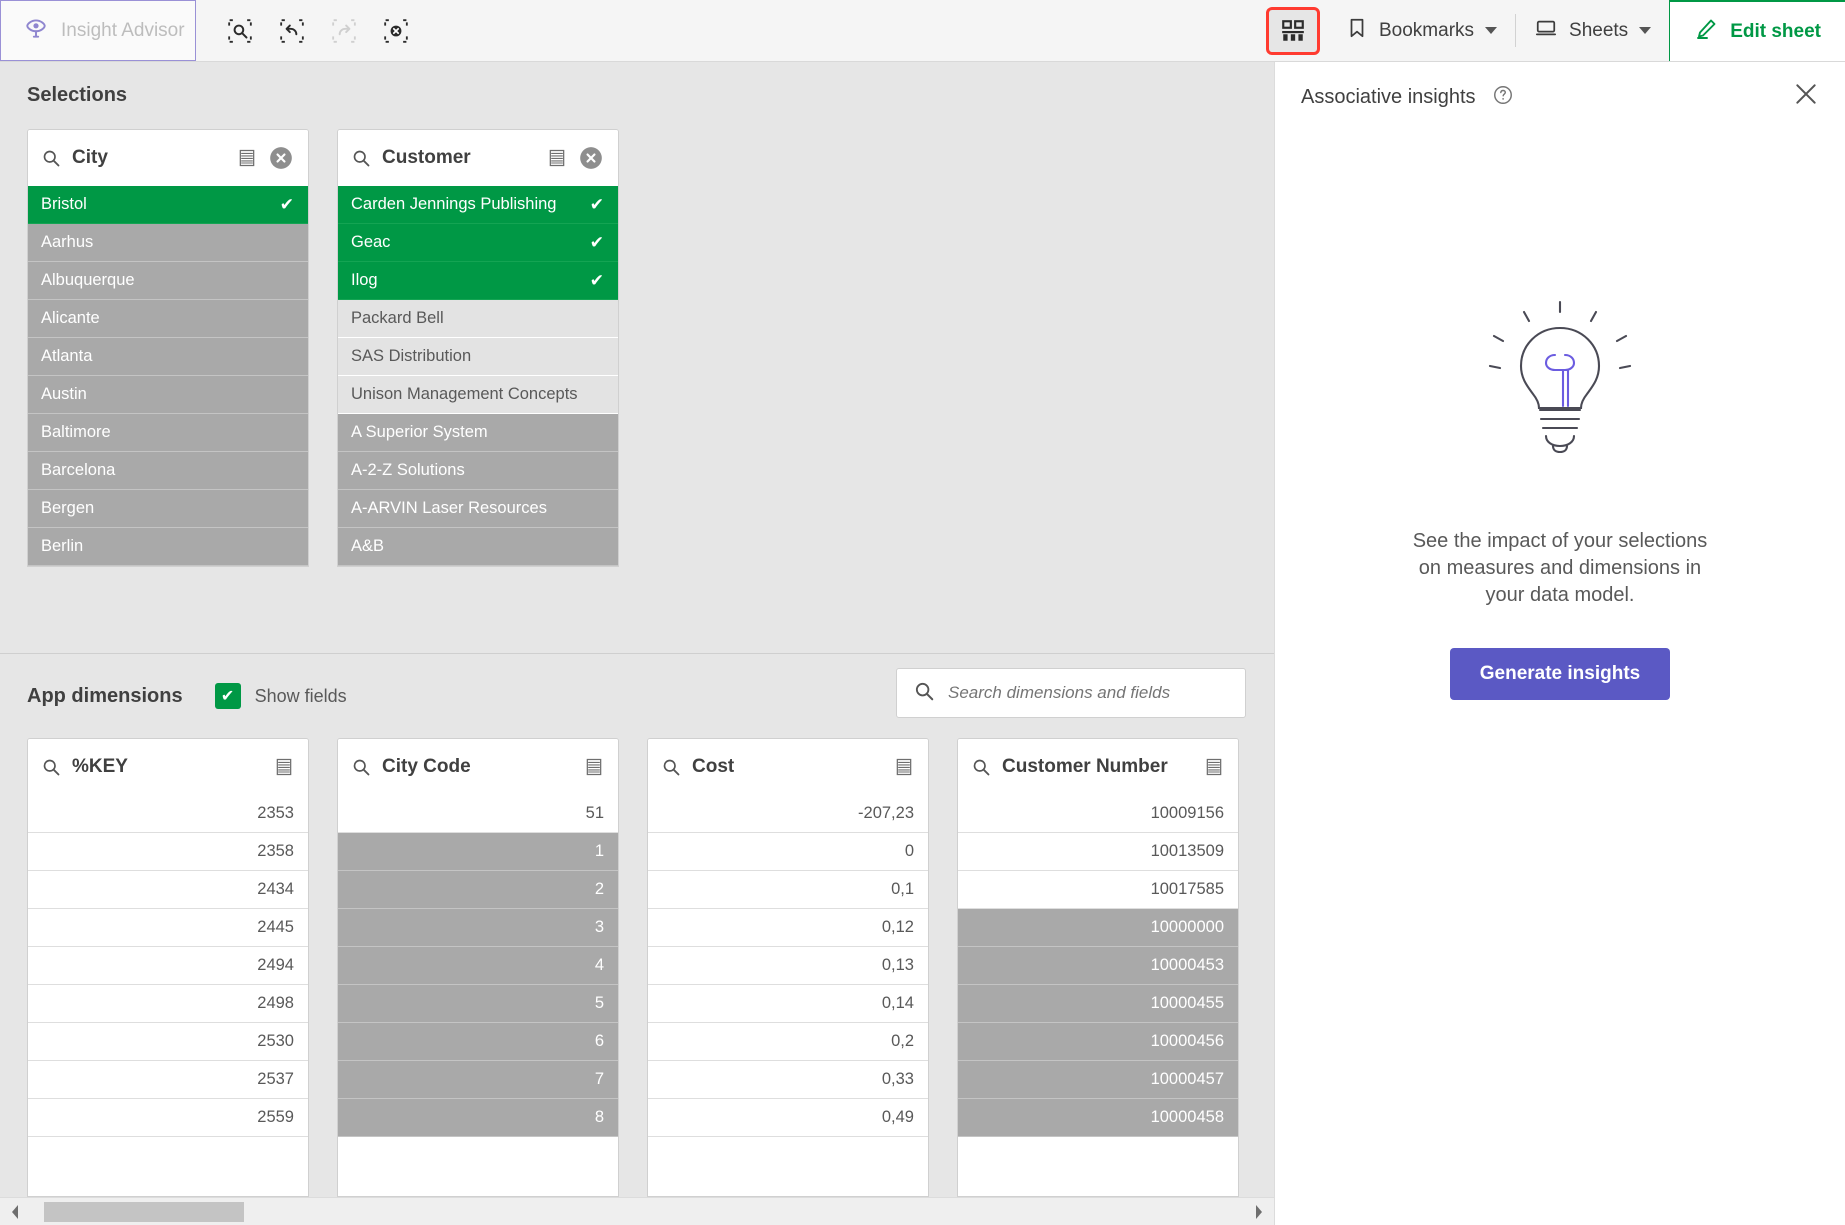 The width and height of the screenshot is (1845, 1225). What do you see at coordinates (168, 1004) in the screenshot?
I see `listbox-item: 2498` at bounding box center [168, 1004].